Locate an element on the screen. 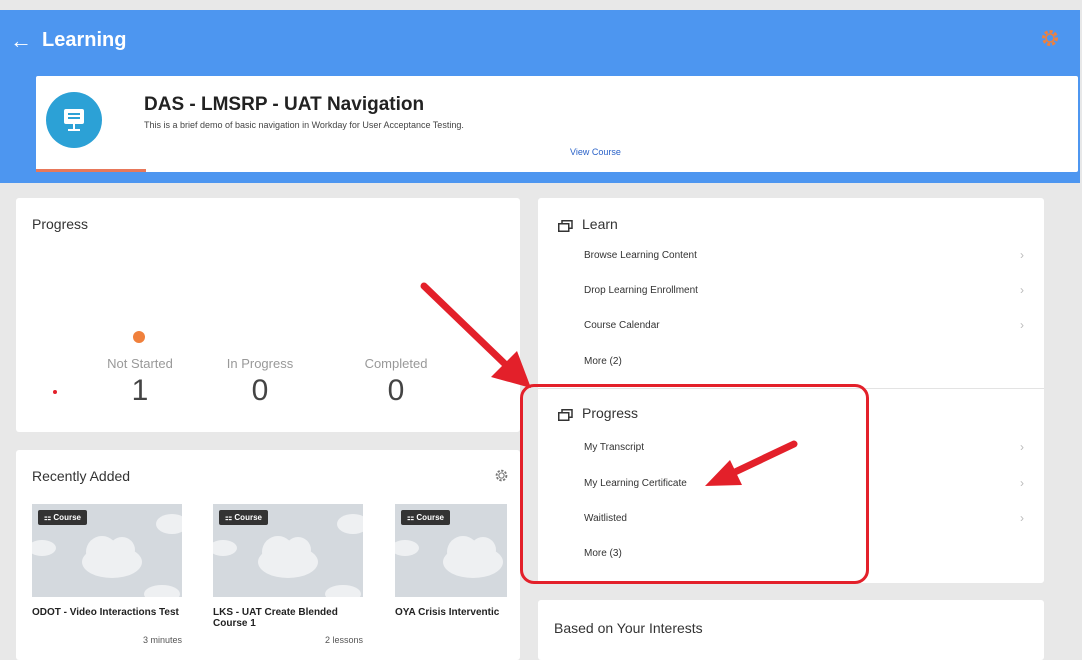  annotation-arrows is located at coordinates (609, 384).